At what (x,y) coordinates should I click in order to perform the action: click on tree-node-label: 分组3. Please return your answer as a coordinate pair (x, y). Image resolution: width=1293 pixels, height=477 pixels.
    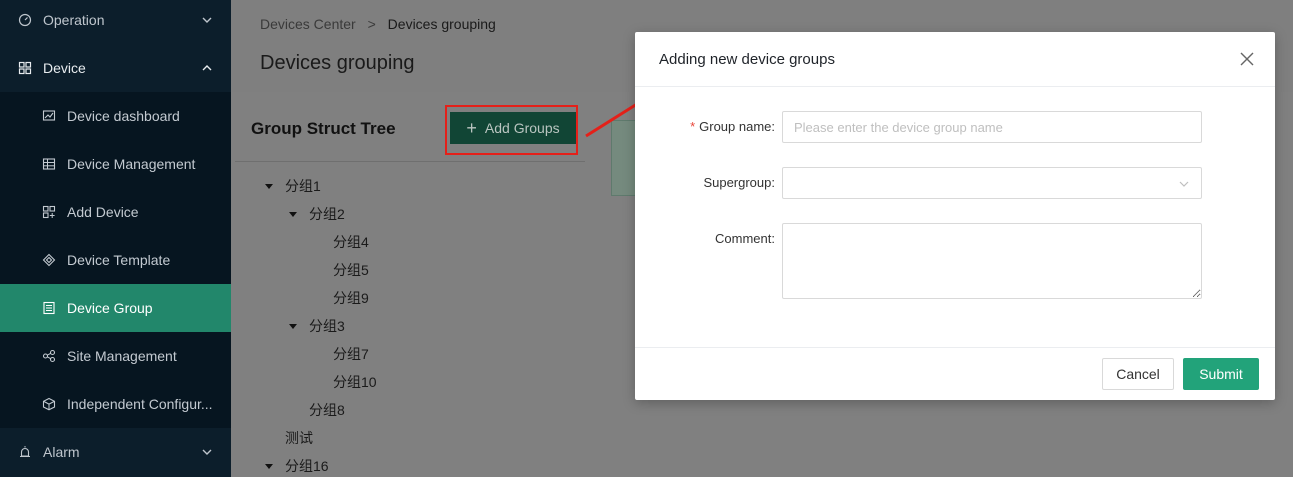
    Looking at the image, I should click on (327, 326).